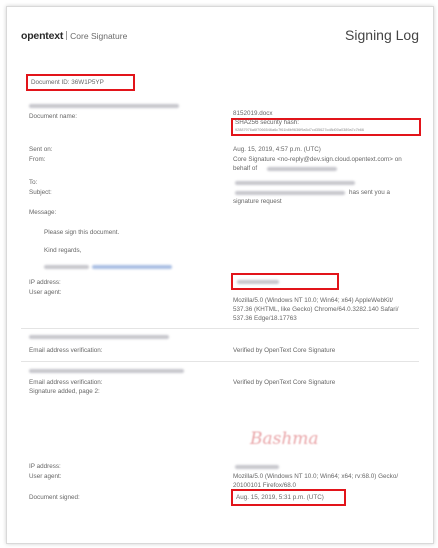 The height and width of the screenshot is (548, 438). Describe the element at coordinates (284, 439) in the screenshot. I see `handwritten-signature: Bashma` at that location.